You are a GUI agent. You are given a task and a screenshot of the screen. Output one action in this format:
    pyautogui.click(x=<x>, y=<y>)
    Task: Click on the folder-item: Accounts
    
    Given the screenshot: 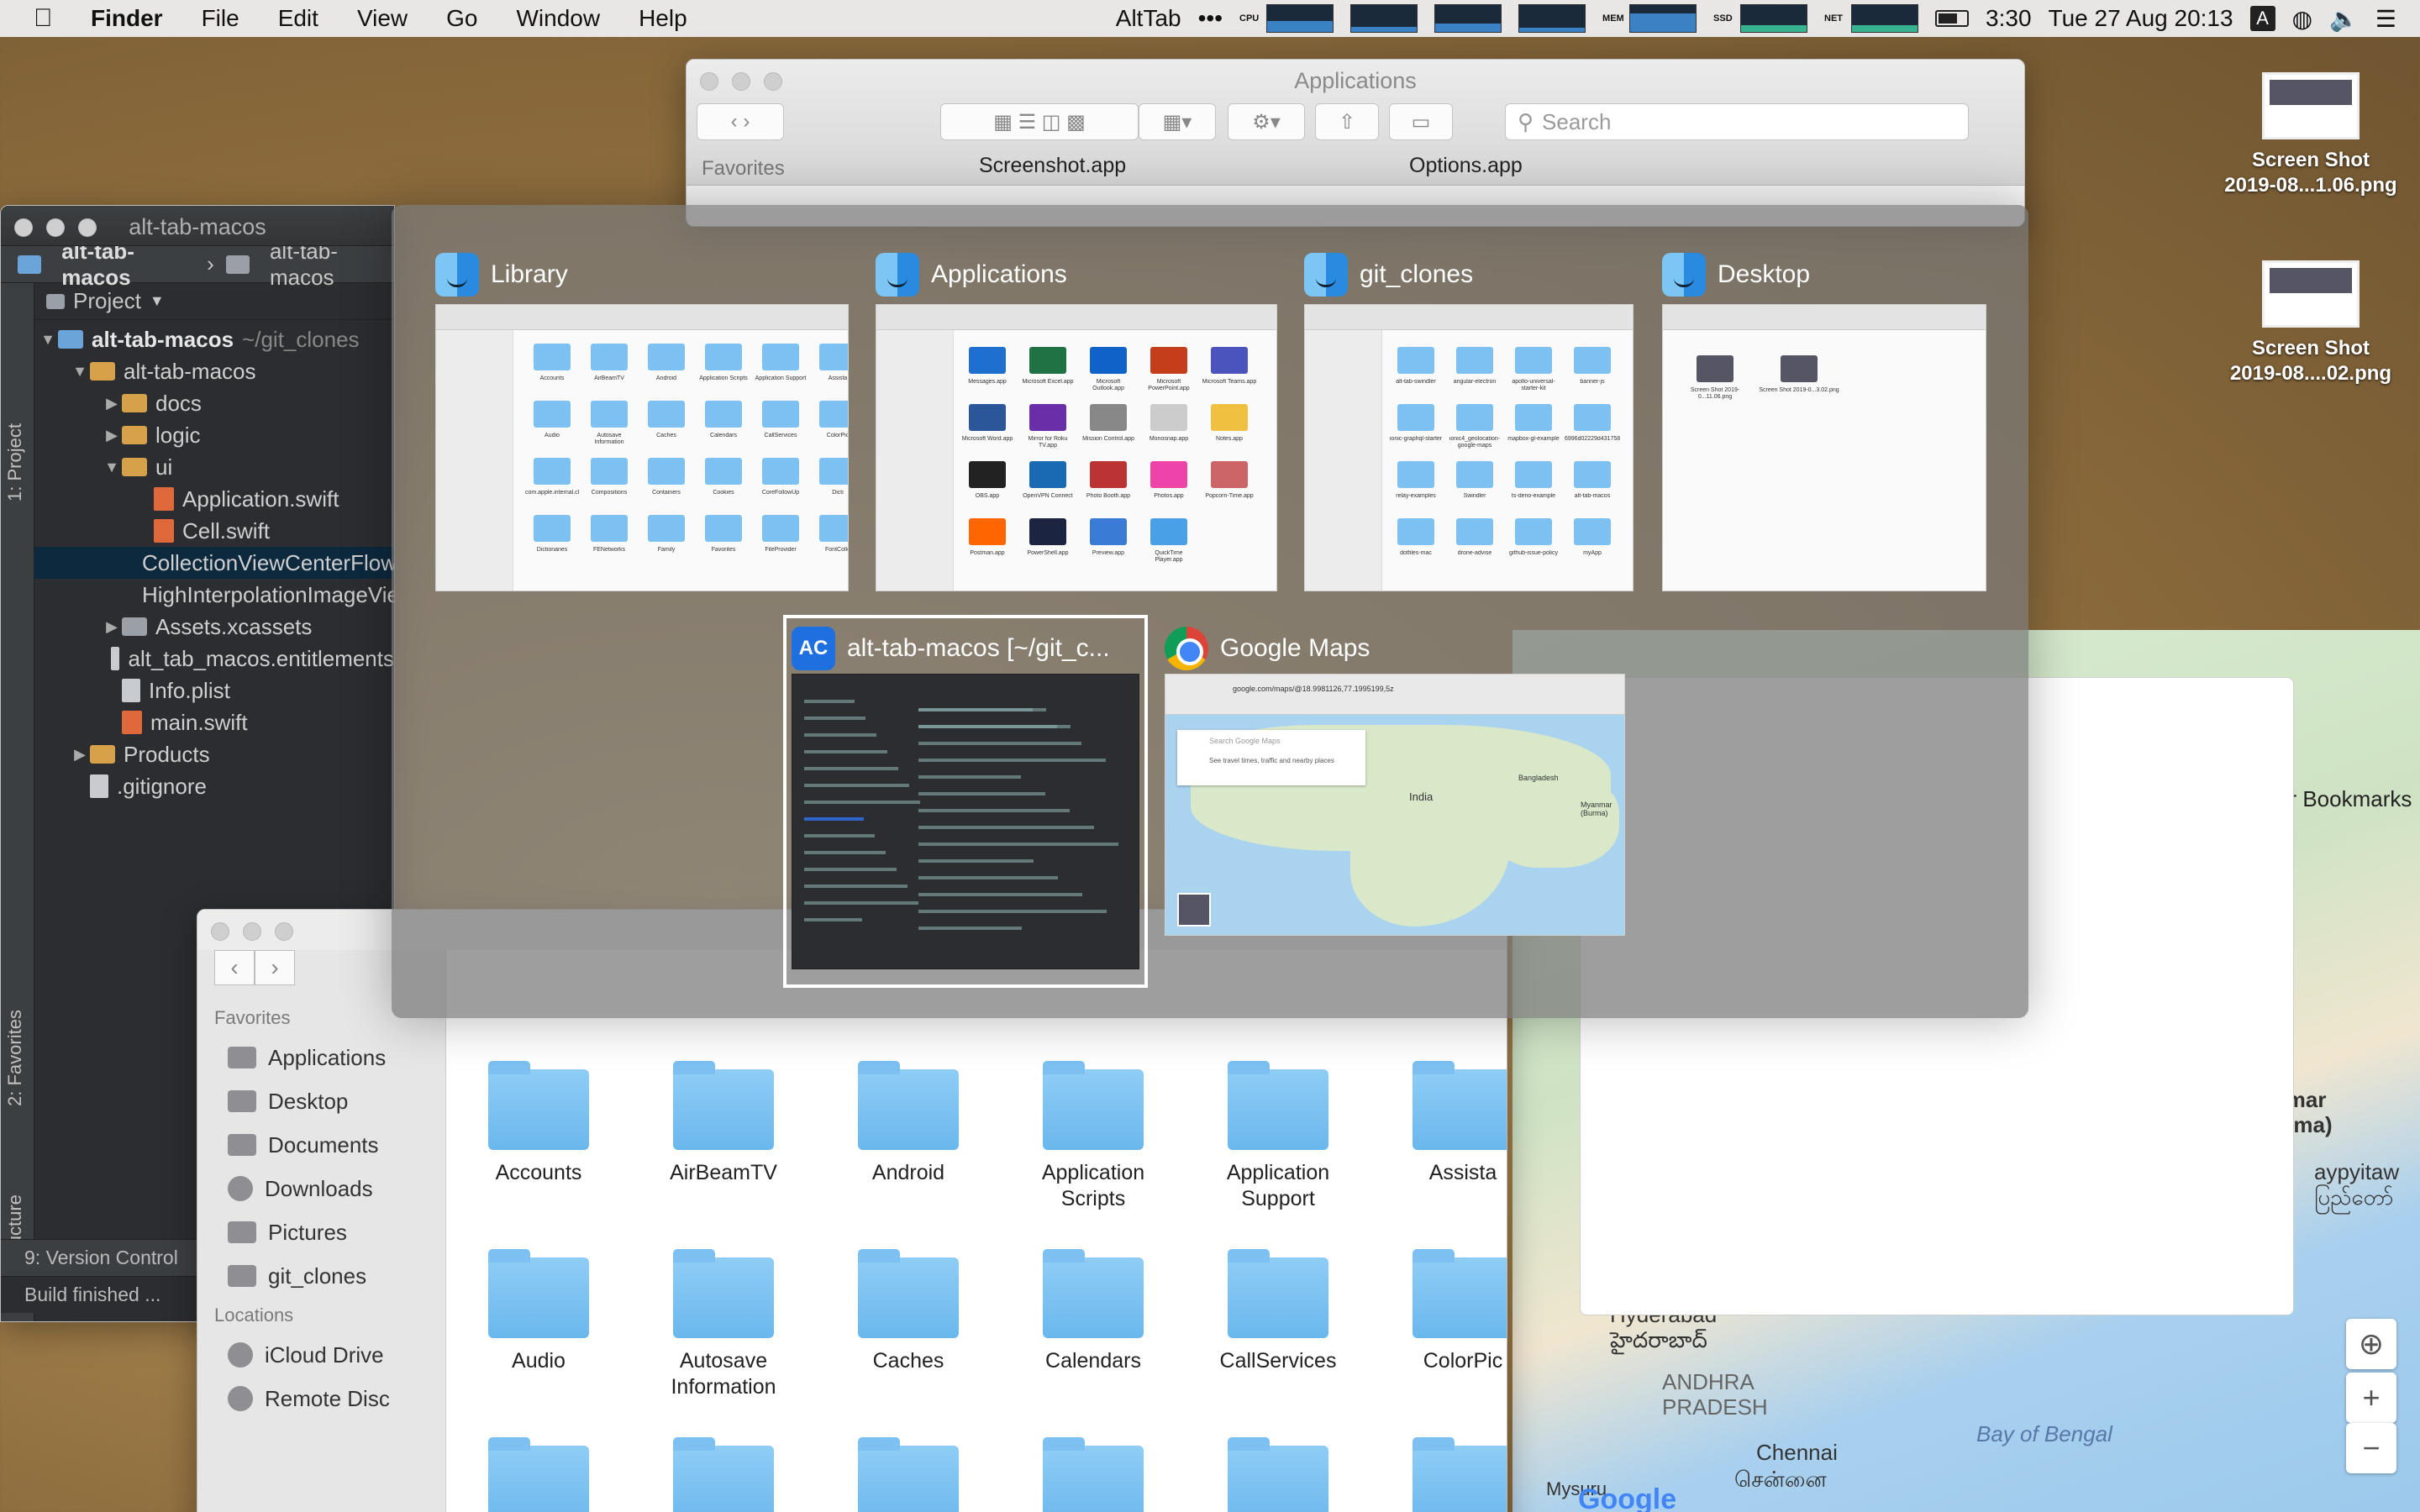 What is the action you would take?
    pyautogui.click(x=539, y=1123)
    